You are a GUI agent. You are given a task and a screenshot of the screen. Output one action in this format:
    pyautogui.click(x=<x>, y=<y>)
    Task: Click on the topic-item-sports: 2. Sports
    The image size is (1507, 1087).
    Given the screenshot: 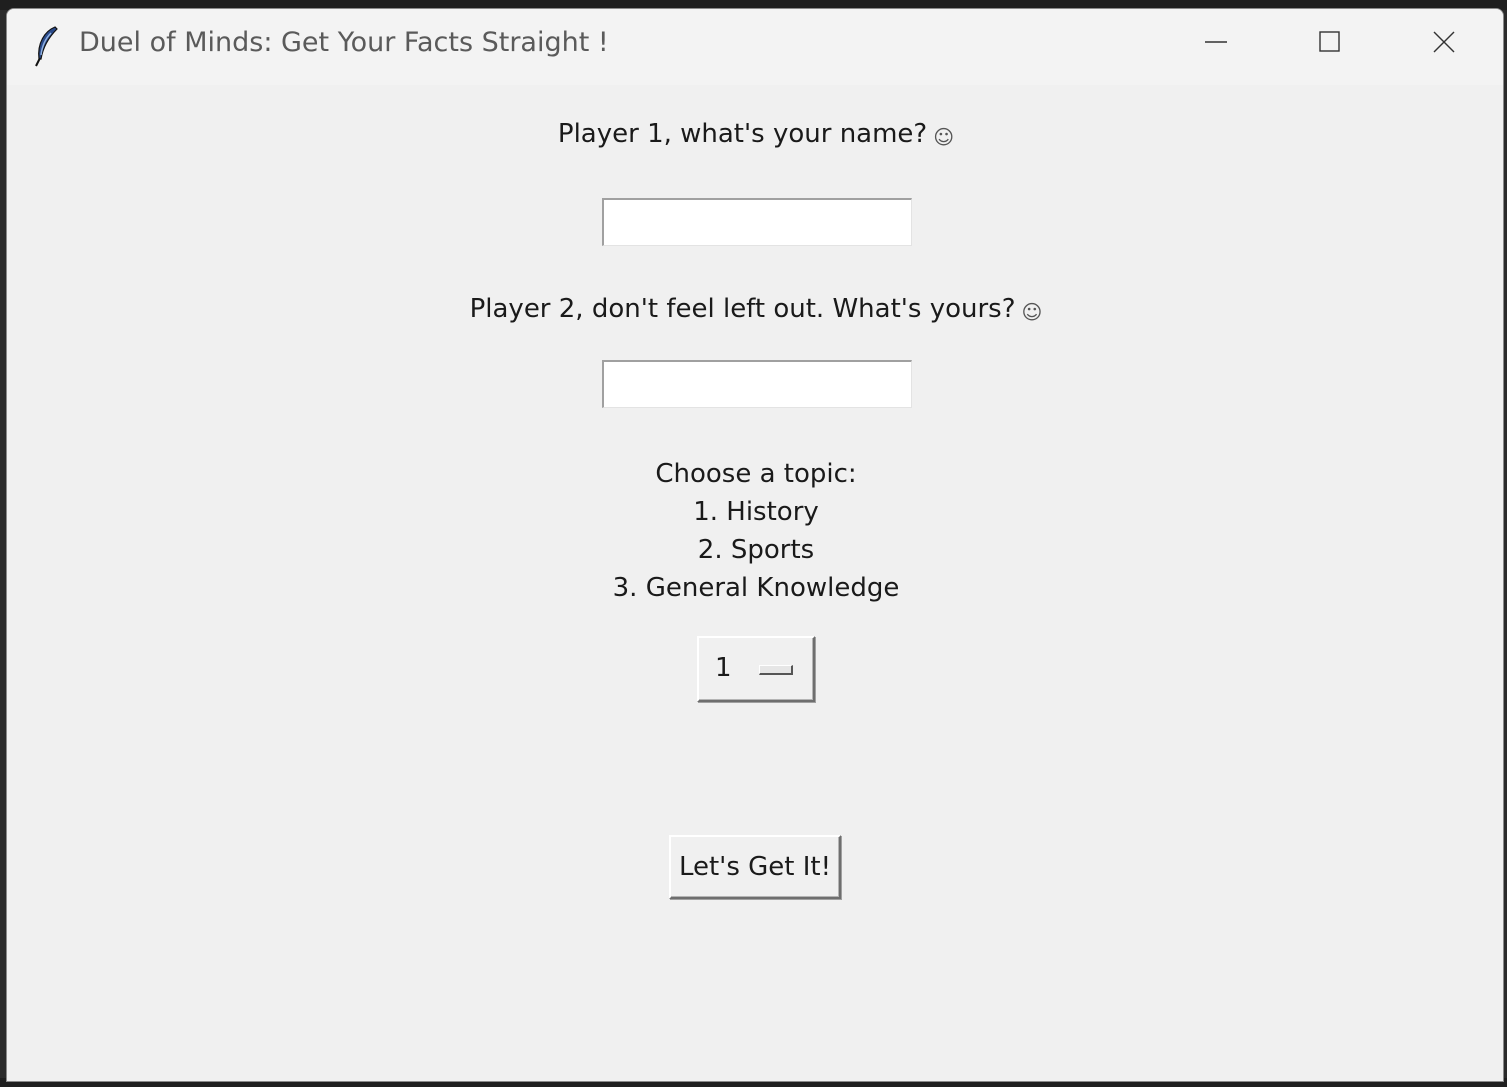 What is the action you would take?
    pyautogui.click(x=756, y=550)
    